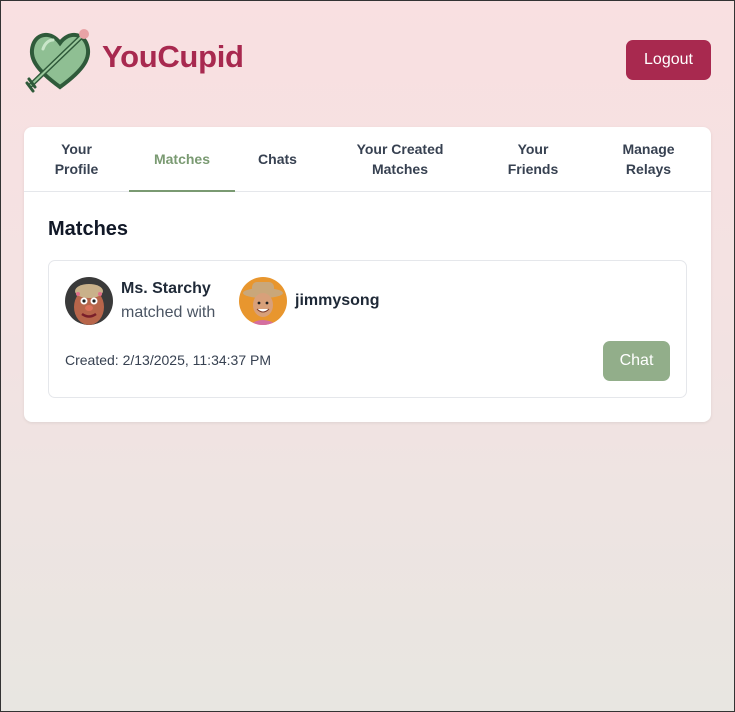 The height and width of the screenshot is (712, 735). I want to click on tab-your-created-matches: Your Created Matches, so click(400, 159).